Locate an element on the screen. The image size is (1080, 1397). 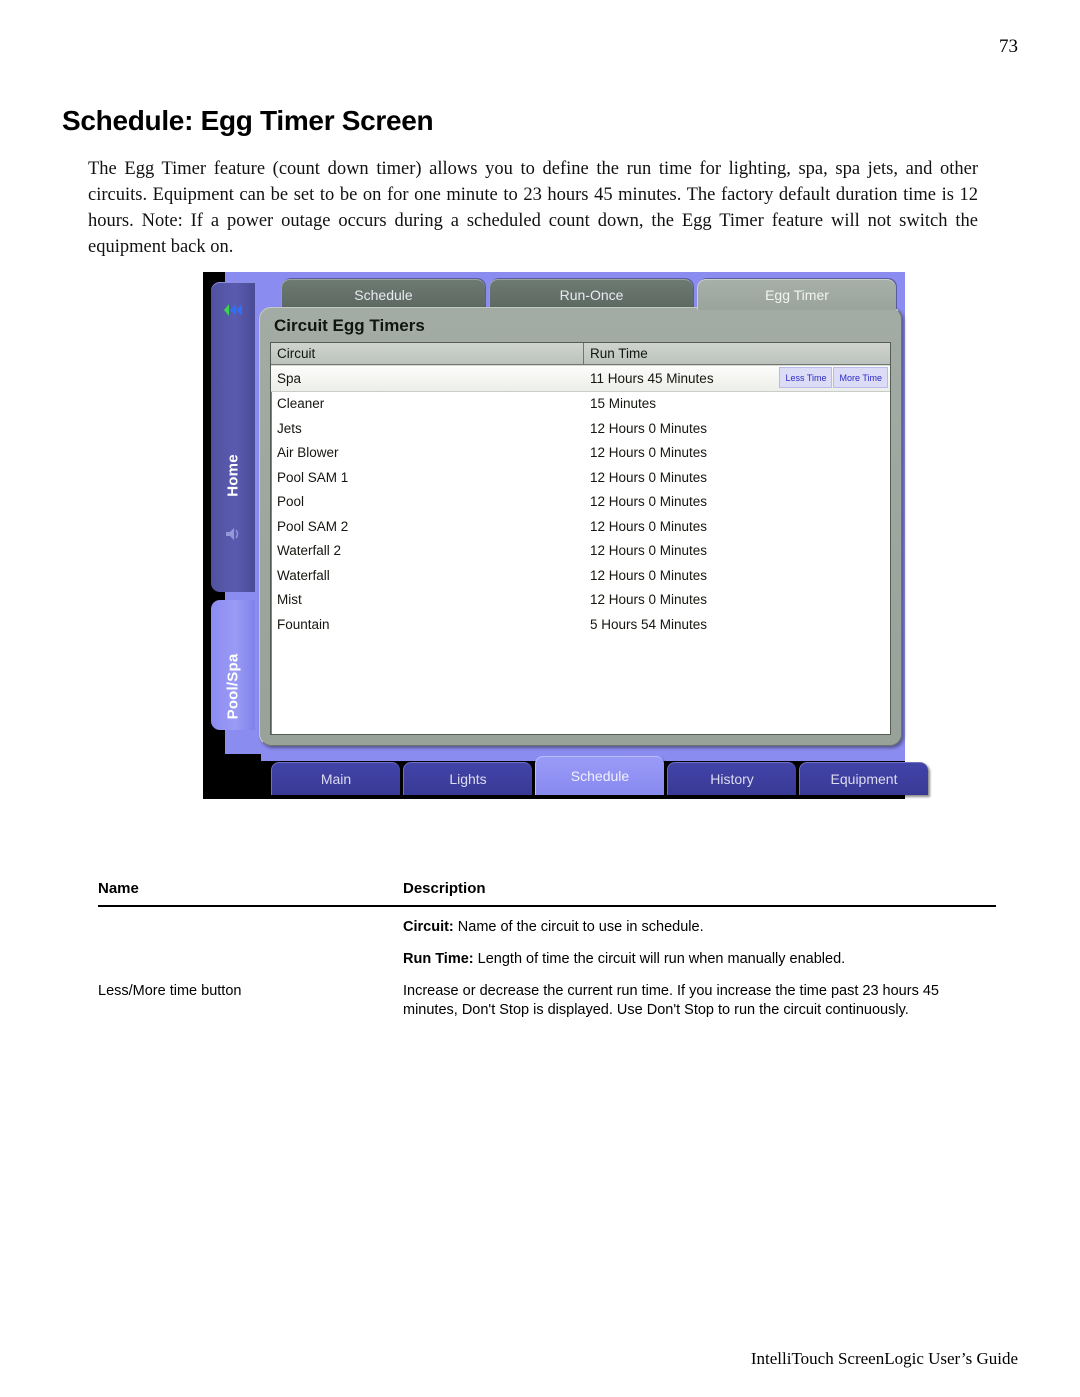
table-row: Spa 11 Hours 45 Minutes Less Time More Time is located at coordinates (580, 378).